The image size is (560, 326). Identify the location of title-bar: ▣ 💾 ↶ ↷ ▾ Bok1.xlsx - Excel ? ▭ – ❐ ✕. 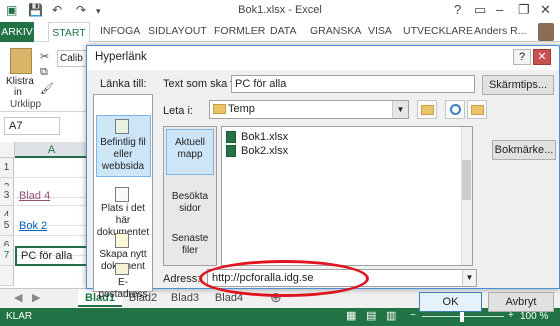
(280, 11).